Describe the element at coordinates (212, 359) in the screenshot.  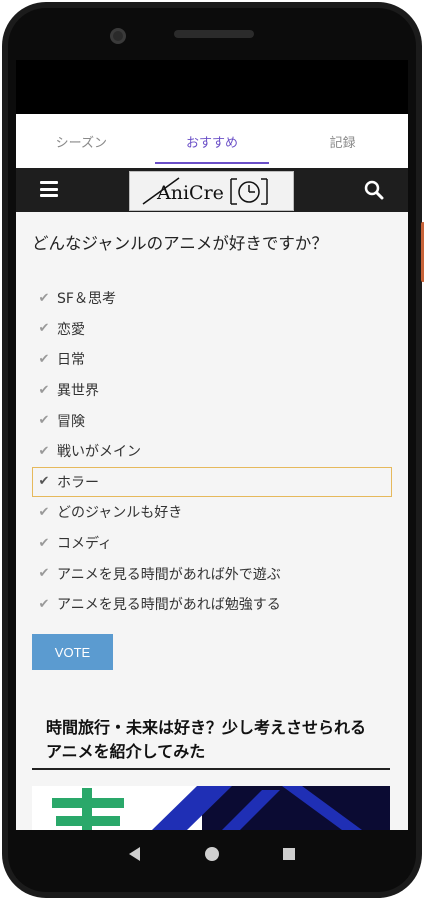
I see `poll-option: ✔ 日常` at that location.